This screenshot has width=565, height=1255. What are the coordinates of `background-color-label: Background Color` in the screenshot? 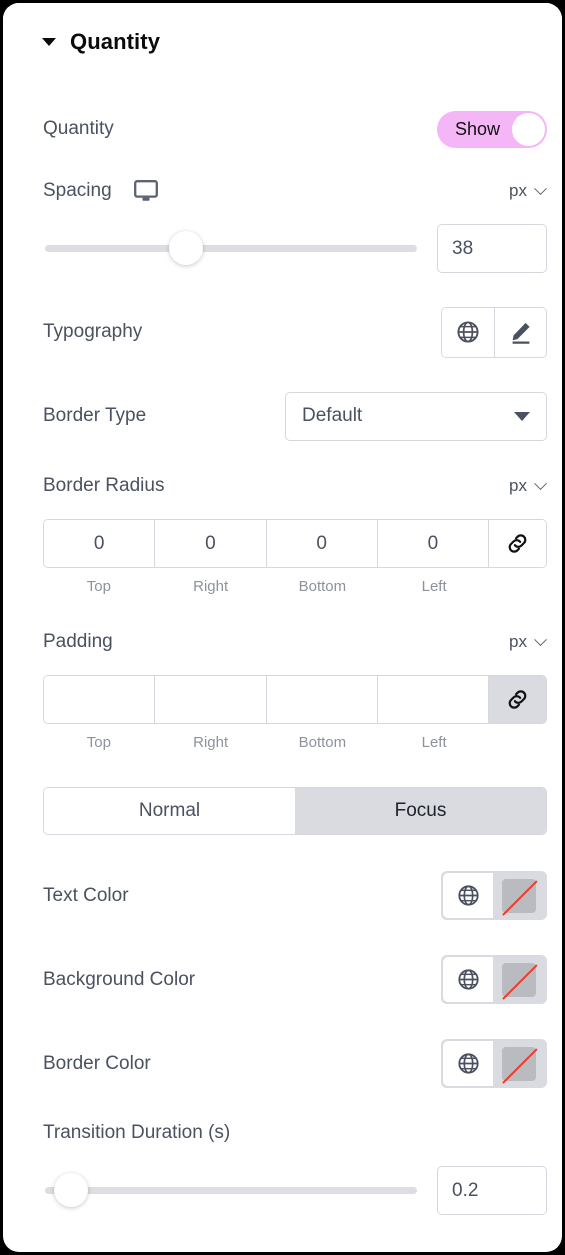 It's located at (119, 979).